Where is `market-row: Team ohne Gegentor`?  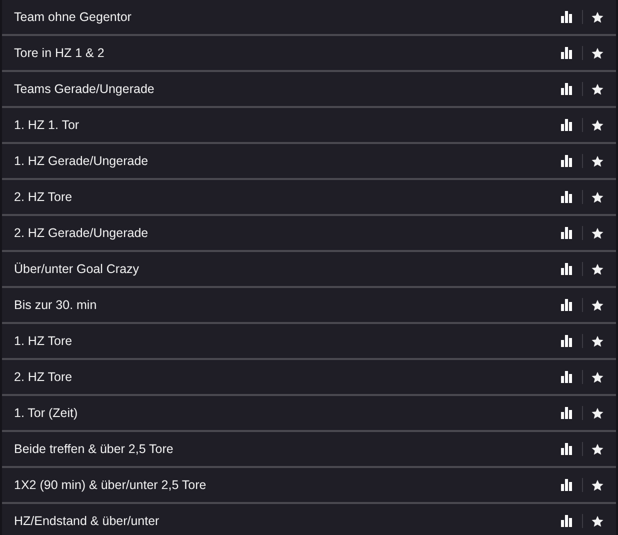 market-row: Team ohne Gegentor is located at coordinates (309, 18).